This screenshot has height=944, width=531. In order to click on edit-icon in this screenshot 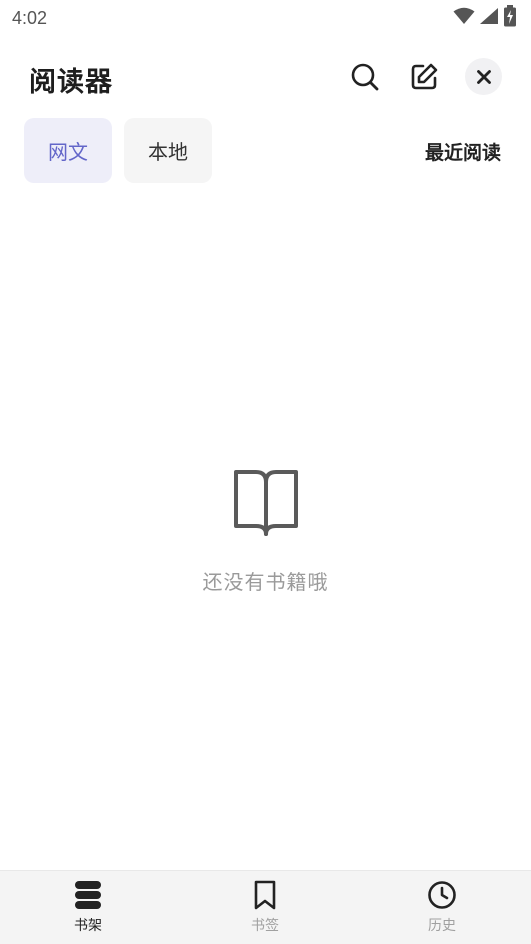, I will do `click(424, 76)`.